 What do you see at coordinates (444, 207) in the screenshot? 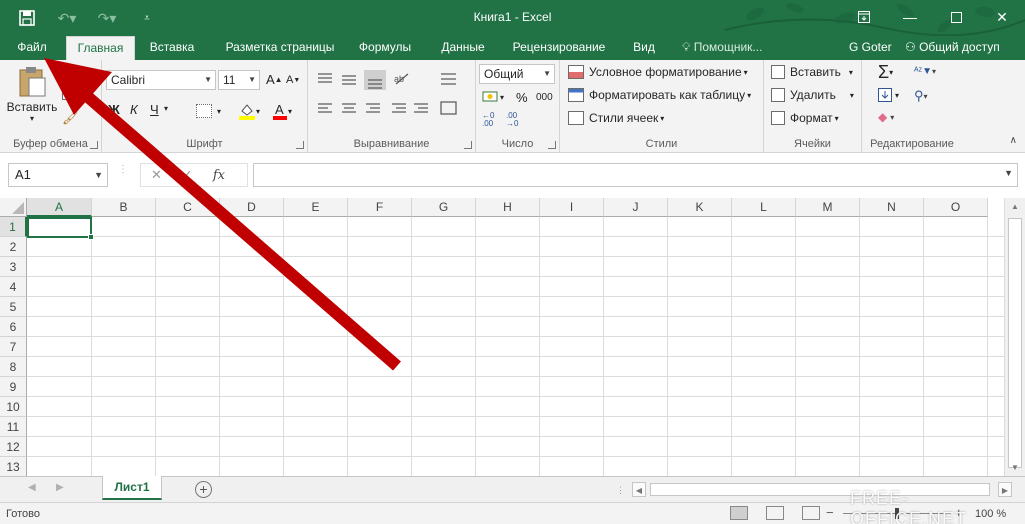
I see `column-header-g: G` at bounding box center [444, 207].